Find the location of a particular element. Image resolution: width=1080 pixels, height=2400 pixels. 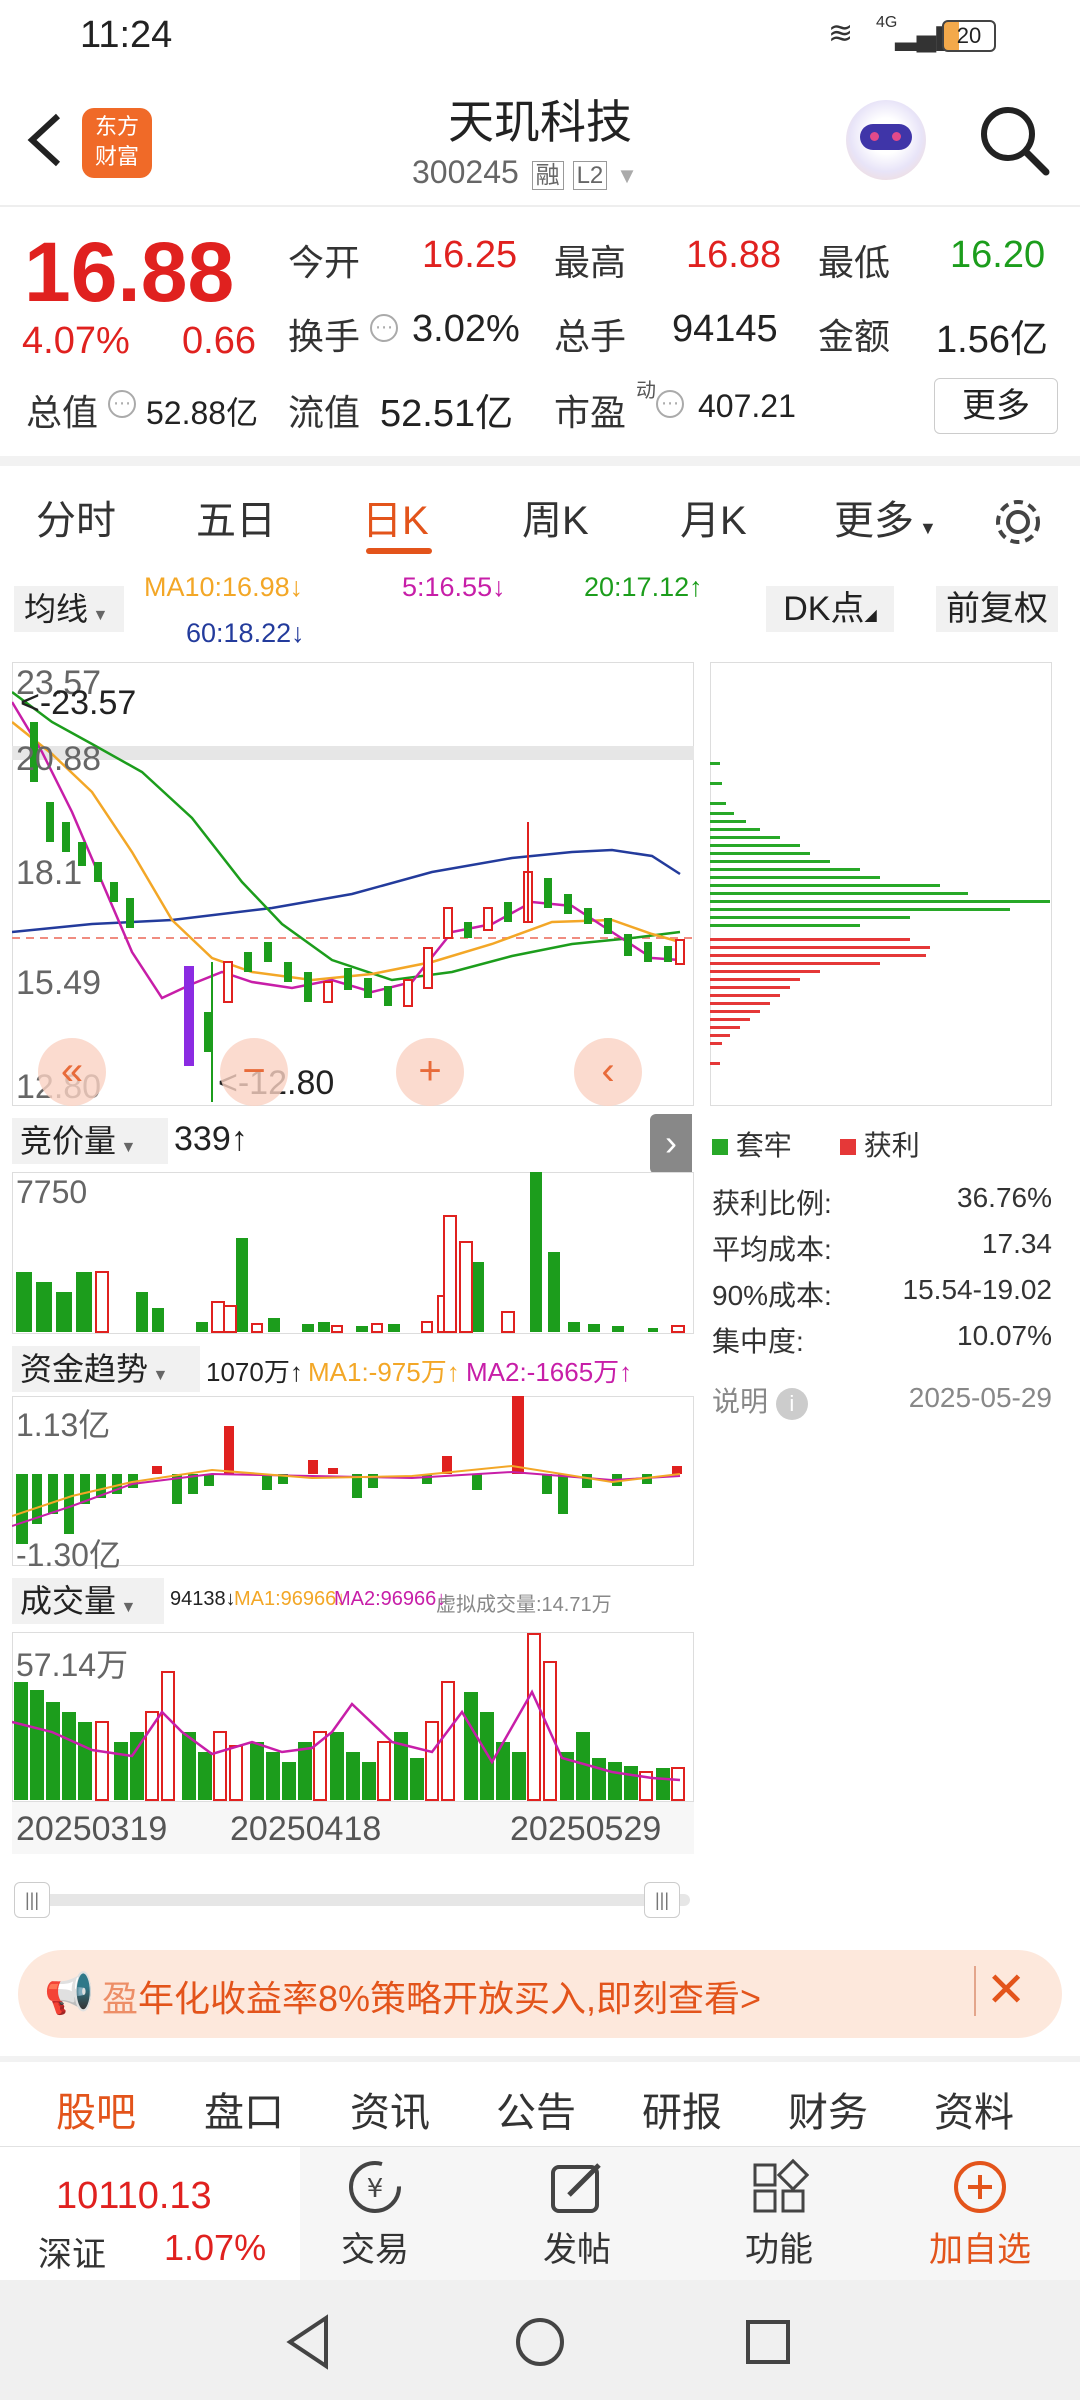

dk-label: DK点 is located at coordinates (824, 609).